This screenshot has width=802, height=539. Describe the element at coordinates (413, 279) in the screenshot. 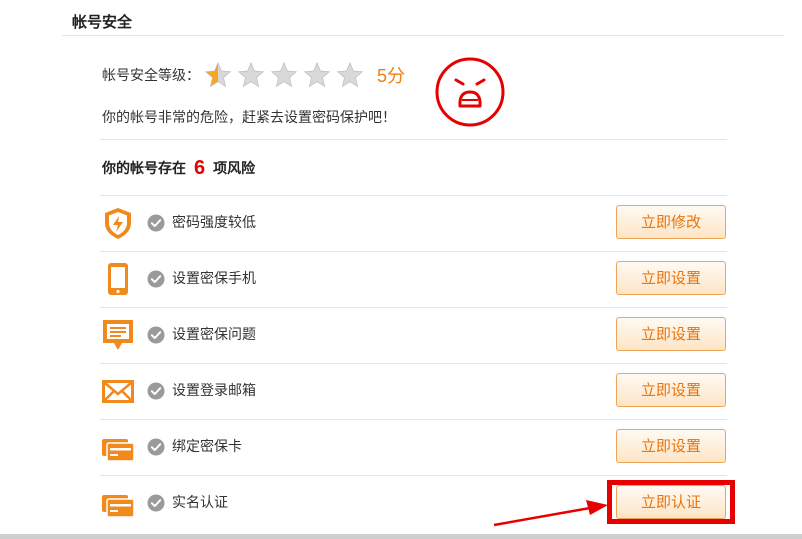

I see `risk-item-security-phone: 设置密保手机 立即设置` at that location.